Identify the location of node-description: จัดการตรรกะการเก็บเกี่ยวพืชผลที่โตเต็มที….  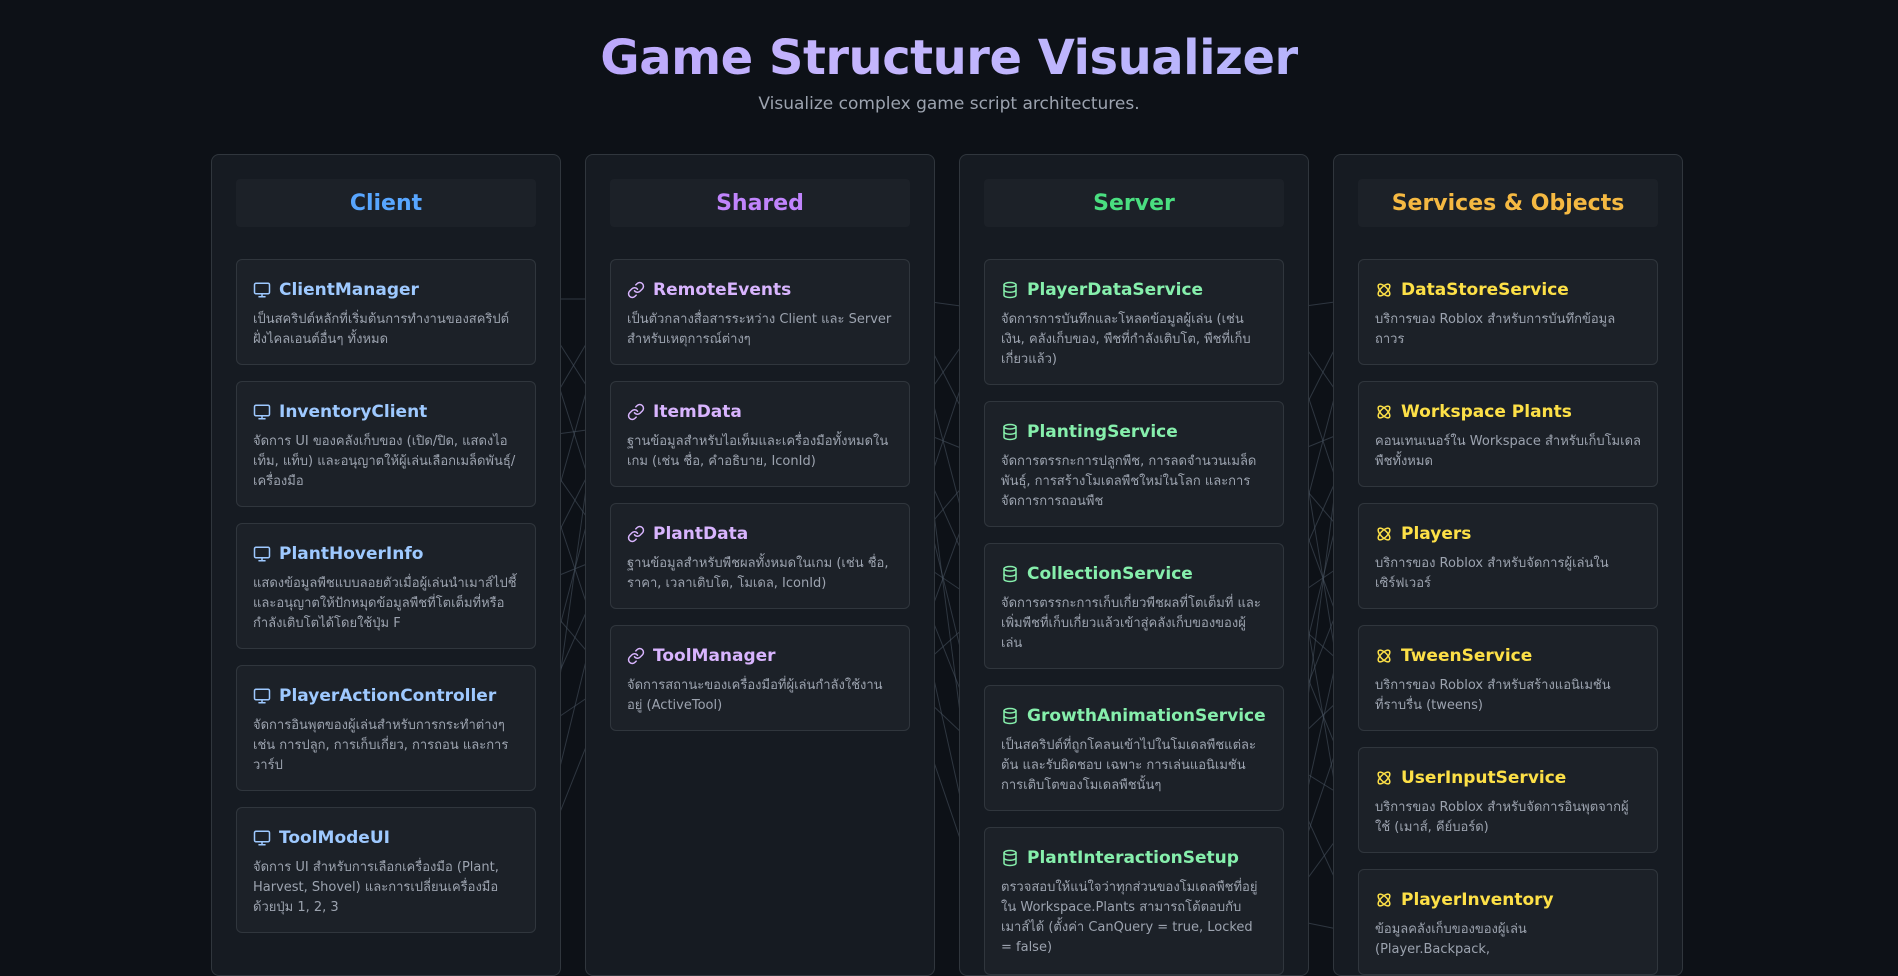
(1131, 623).